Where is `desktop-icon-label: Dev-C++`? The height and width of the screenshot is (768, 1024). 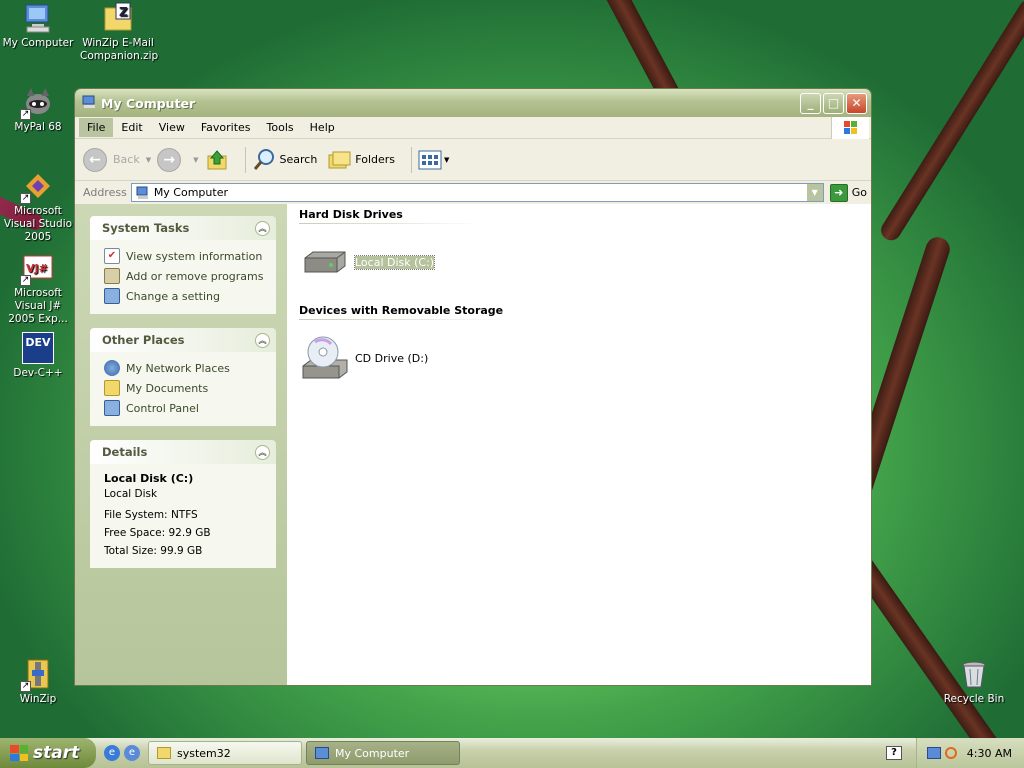
desktop-icon-label: Dev-C++ is located at coordinates (38, 373).